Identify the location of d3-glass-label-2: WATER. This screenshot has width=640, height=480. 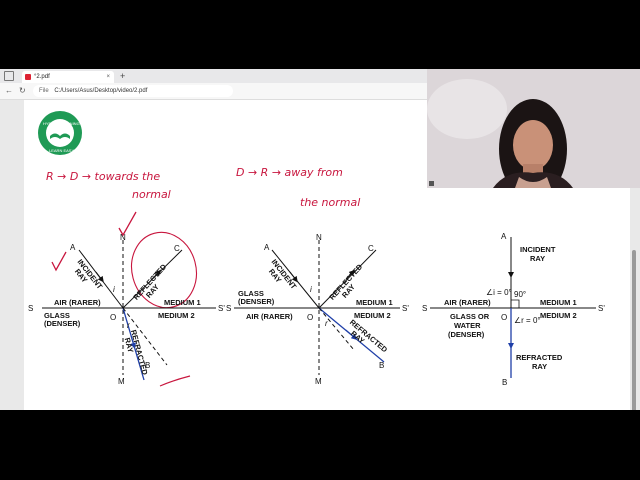
(467, 325).